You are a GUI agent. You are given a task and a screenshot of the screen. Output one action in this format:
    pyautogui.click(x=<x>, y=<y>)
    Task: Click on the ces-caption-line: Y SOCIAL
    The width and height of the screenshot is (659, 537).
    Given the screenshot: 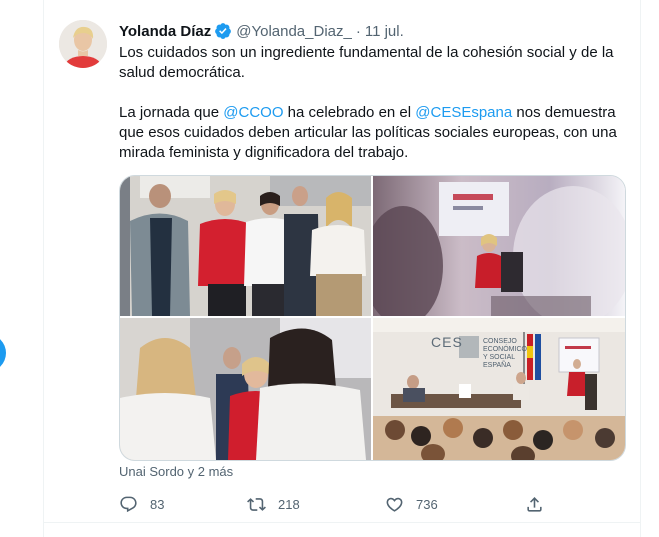 What is the action you would take?
    pyautogui.click(x=499, y=357)
    